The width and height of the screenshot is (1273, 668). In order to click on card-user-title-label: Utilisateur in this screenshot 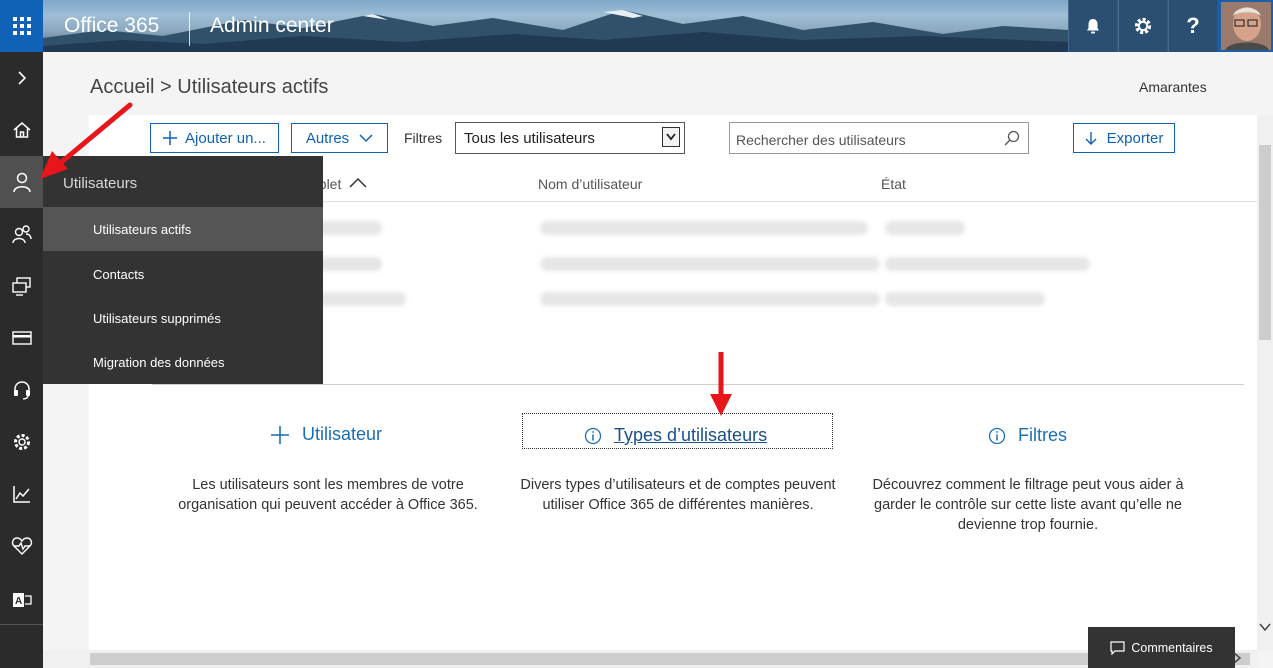, I will do `click(342, 434)`.